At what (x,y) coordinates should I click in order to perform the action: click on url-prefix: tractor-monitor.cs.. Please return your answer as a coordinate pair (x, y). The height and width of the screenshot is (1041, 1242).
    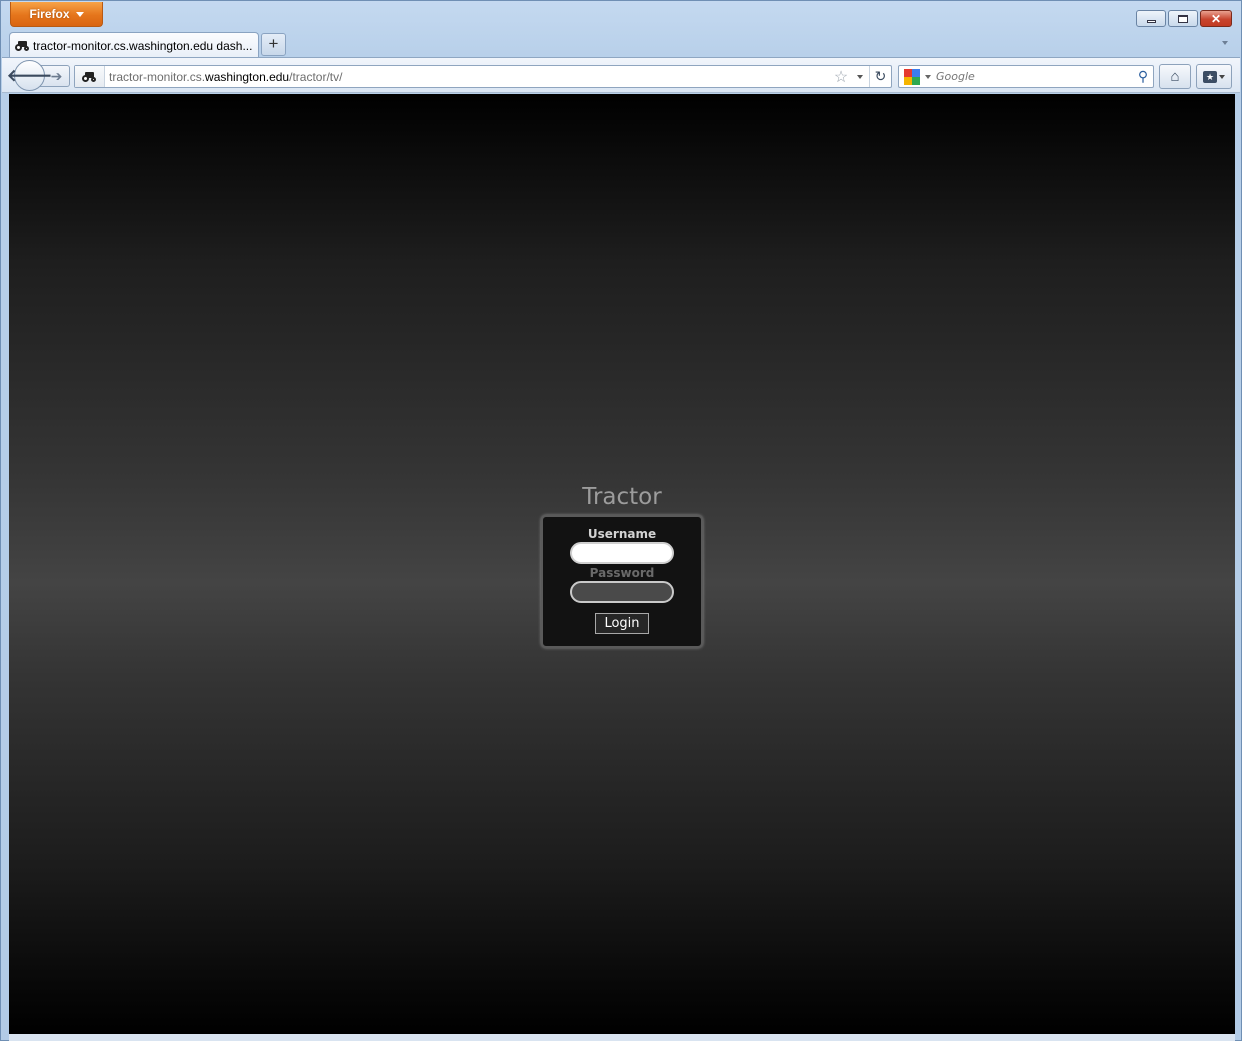
    Looking at the image, I should click on (157, 76).